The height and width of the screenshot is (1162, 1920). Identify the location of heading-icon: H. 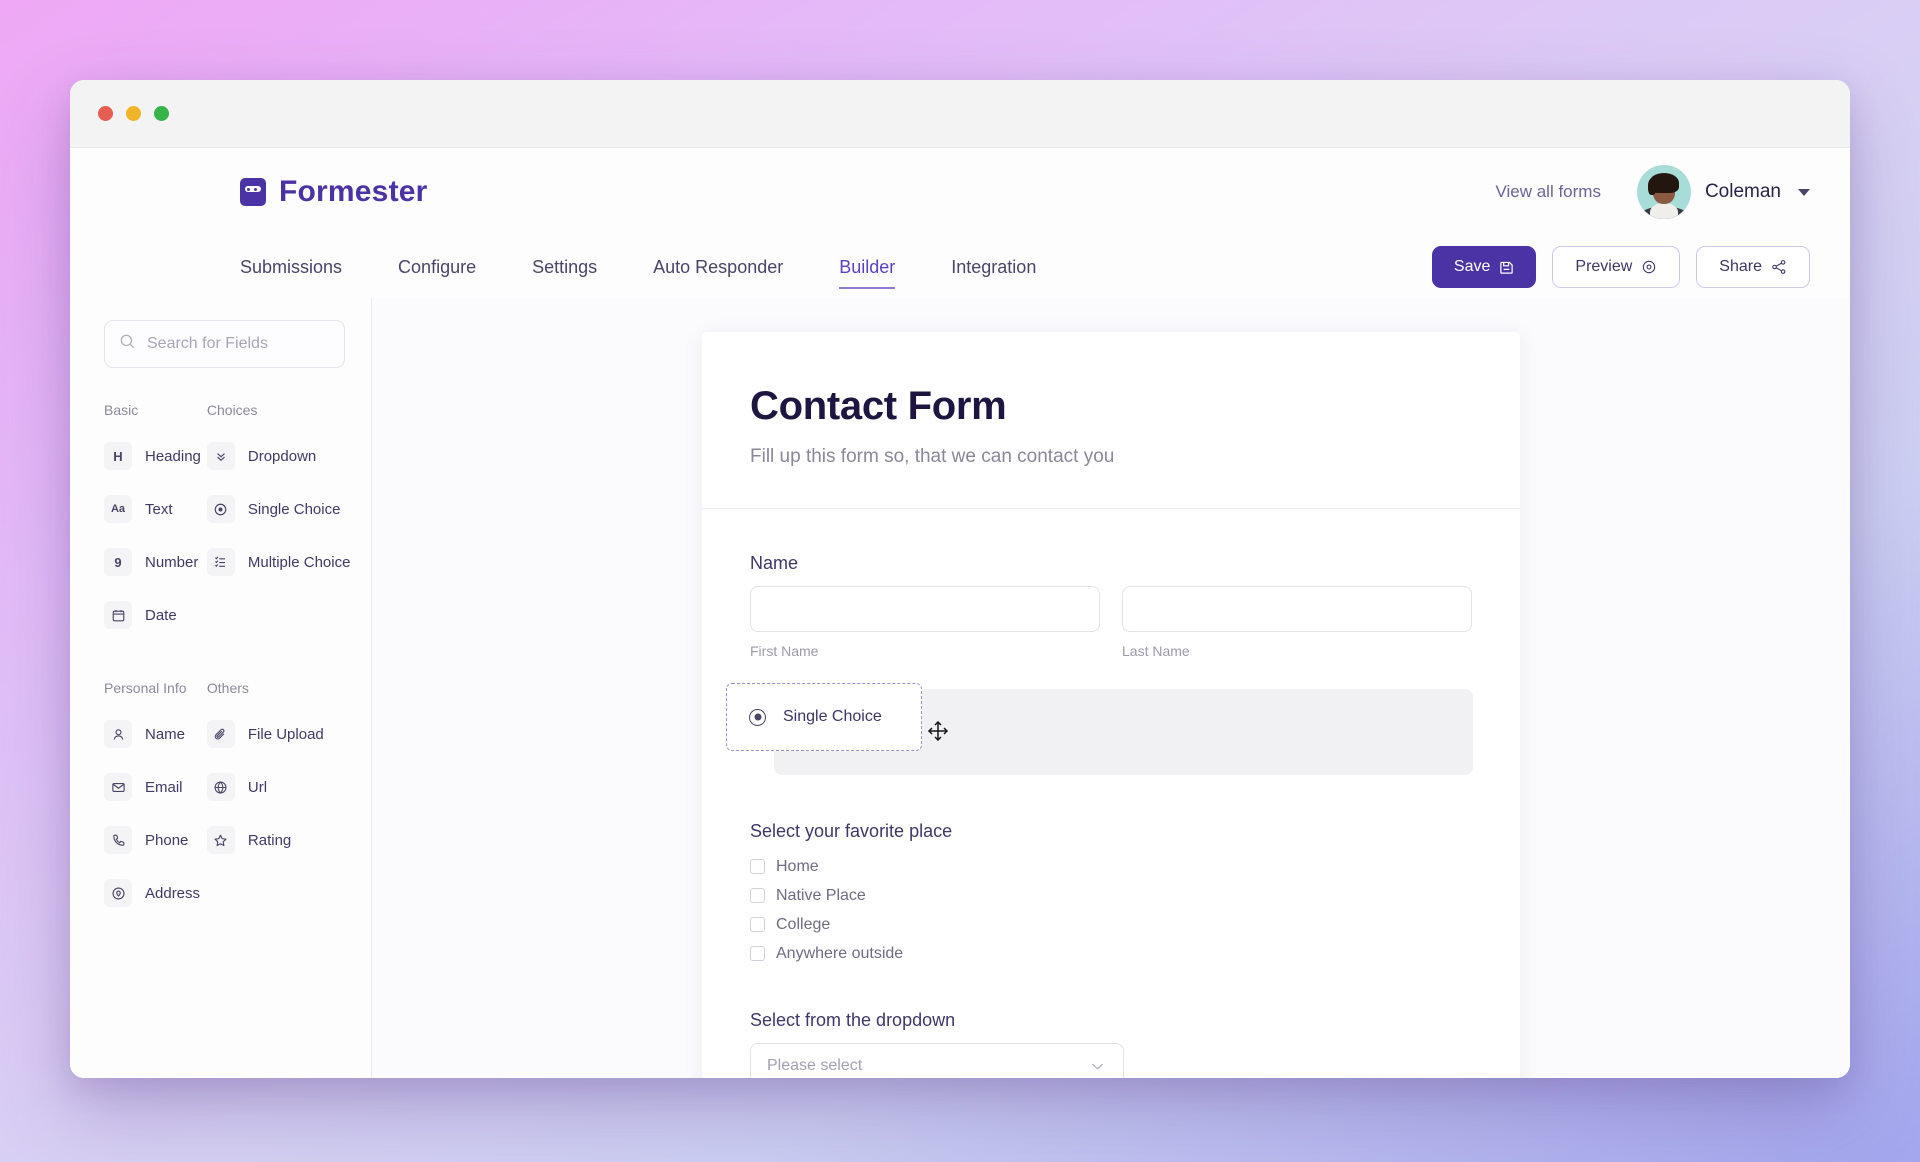
(118, 456).